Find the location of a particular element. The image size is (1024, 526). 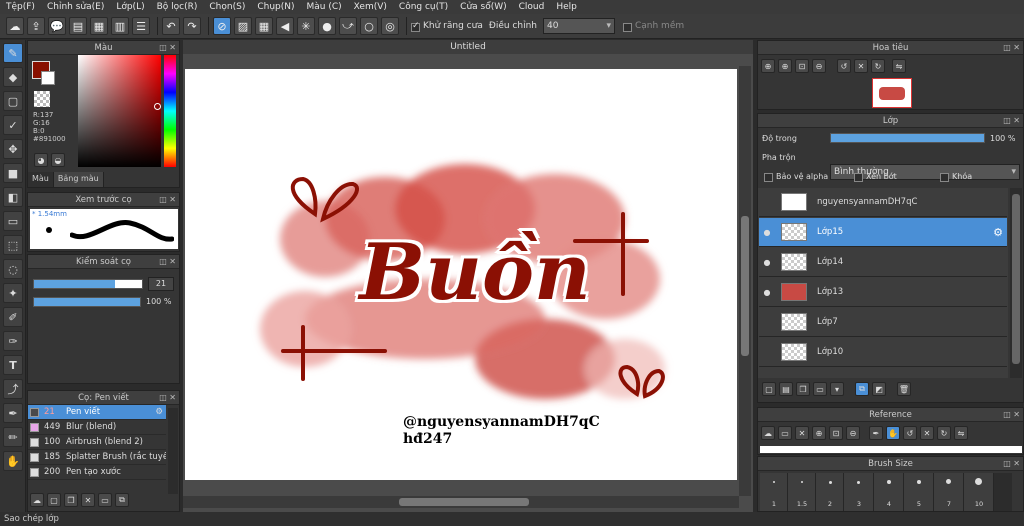

brush-size-cell: 7 is located at coordinates (949, 492).